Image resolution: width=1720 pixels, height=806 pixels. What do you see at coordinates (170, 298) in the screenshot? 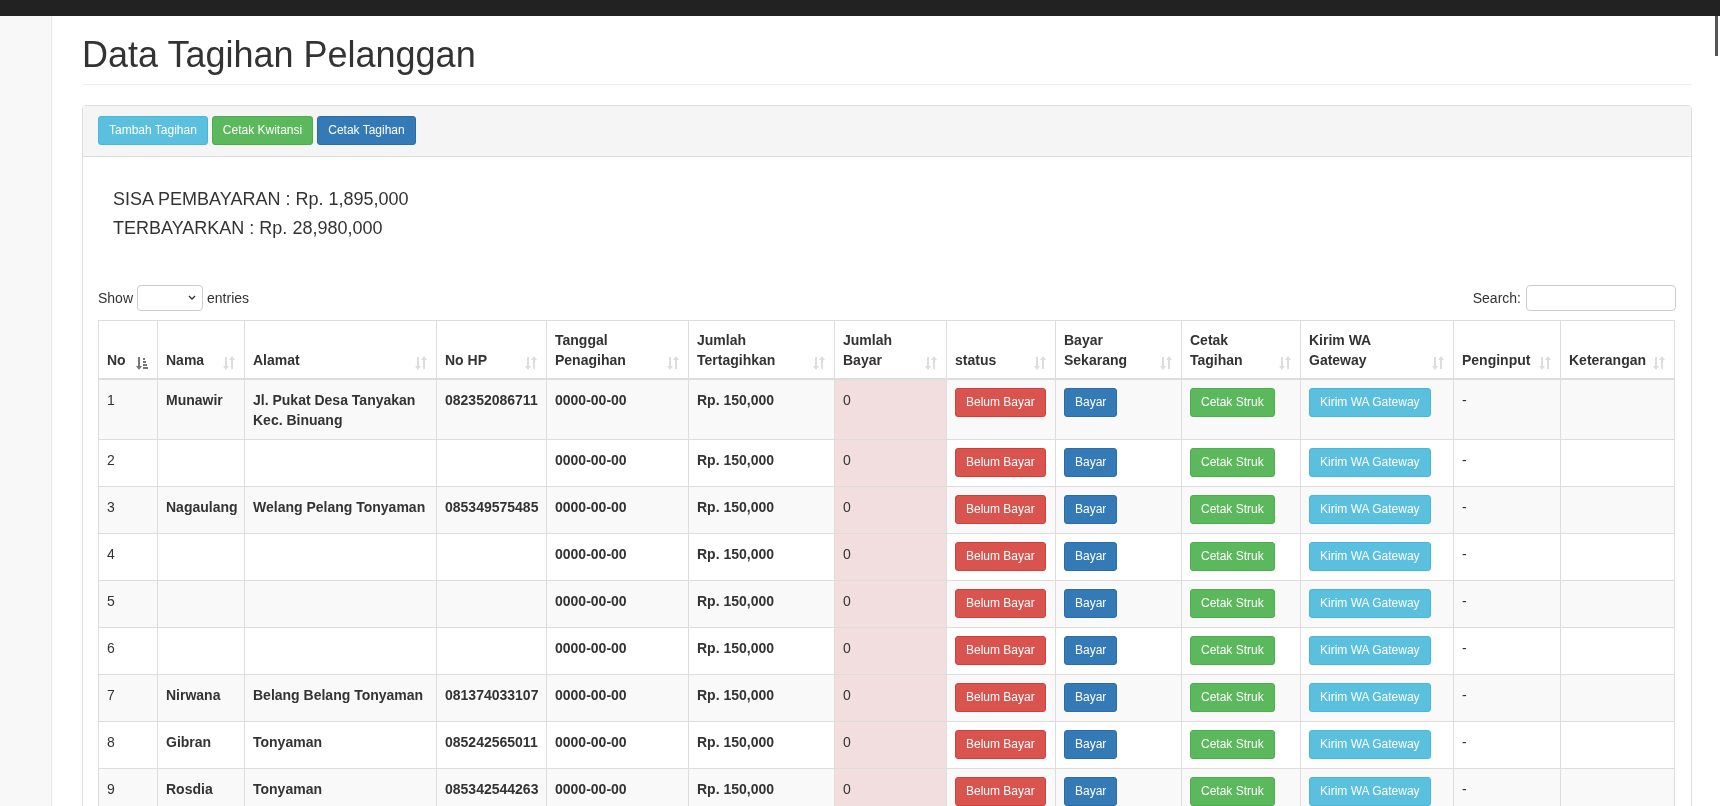
I see `entries-select` at bounding box center [170, 298].